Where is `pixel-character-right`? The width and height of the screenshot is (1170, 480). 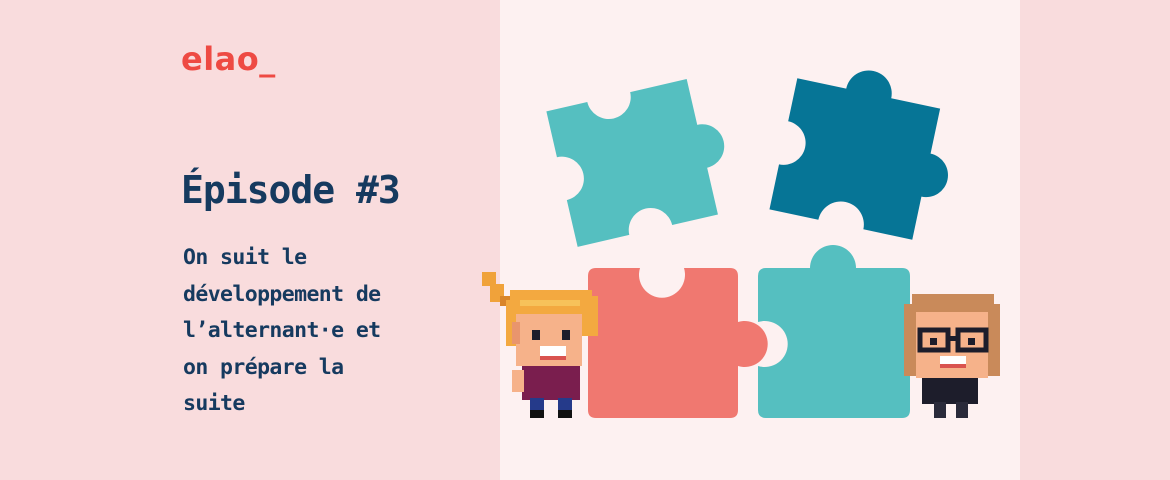 pixel-character-right is located at coordinates (952, 356).